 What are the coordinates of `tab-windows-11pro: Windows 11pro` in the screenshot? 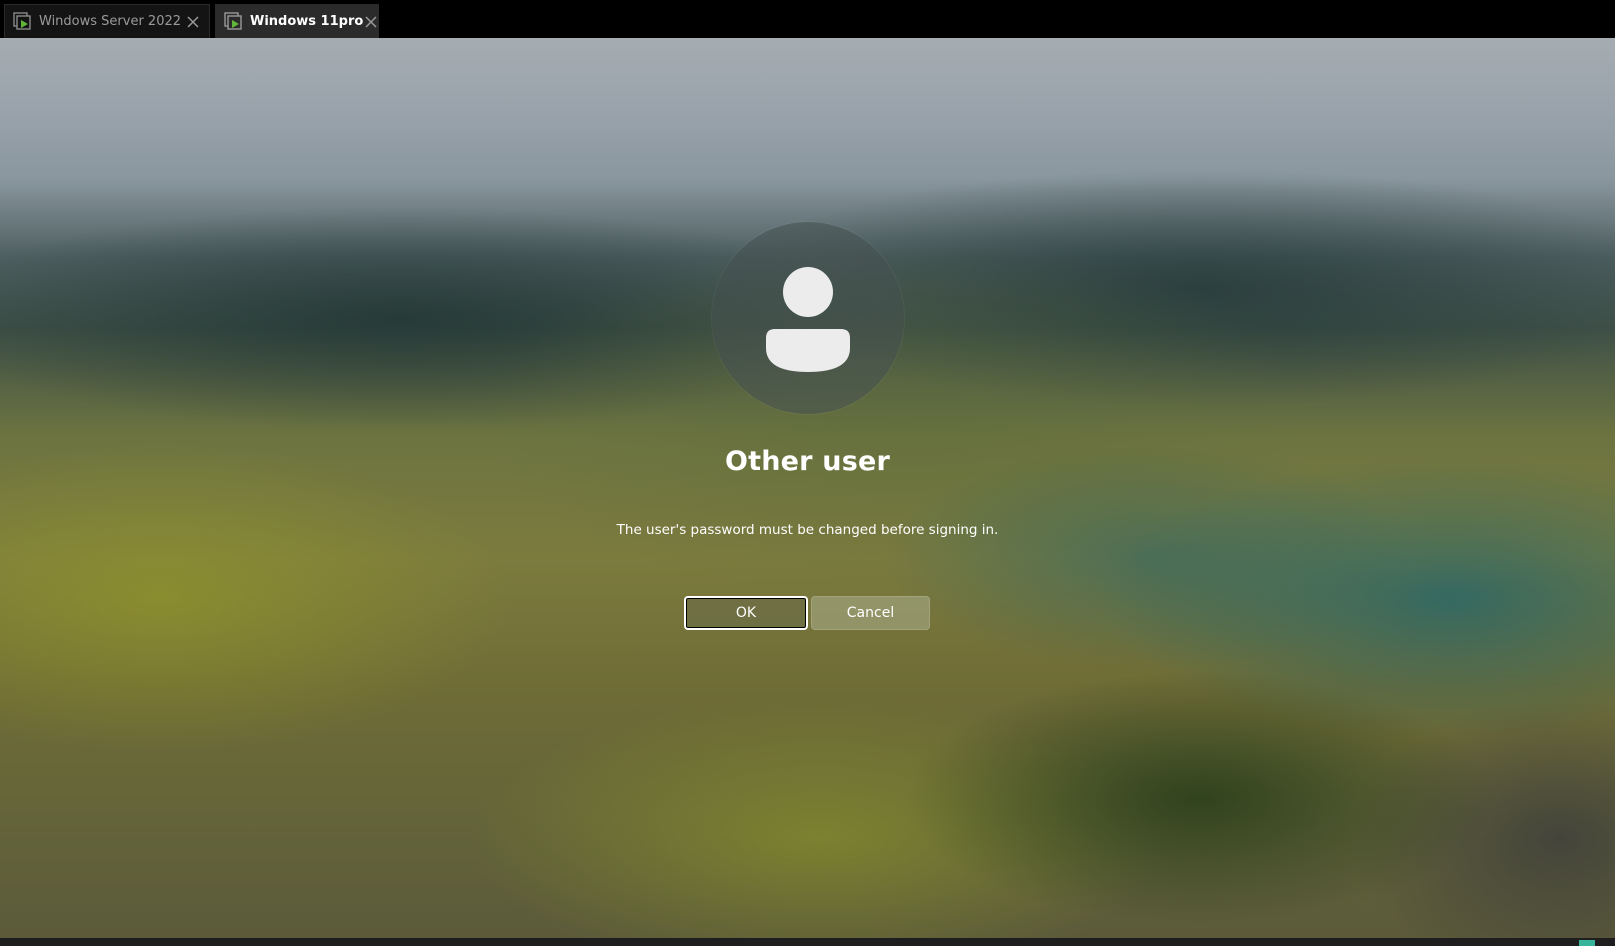 It's located at (297, 21).